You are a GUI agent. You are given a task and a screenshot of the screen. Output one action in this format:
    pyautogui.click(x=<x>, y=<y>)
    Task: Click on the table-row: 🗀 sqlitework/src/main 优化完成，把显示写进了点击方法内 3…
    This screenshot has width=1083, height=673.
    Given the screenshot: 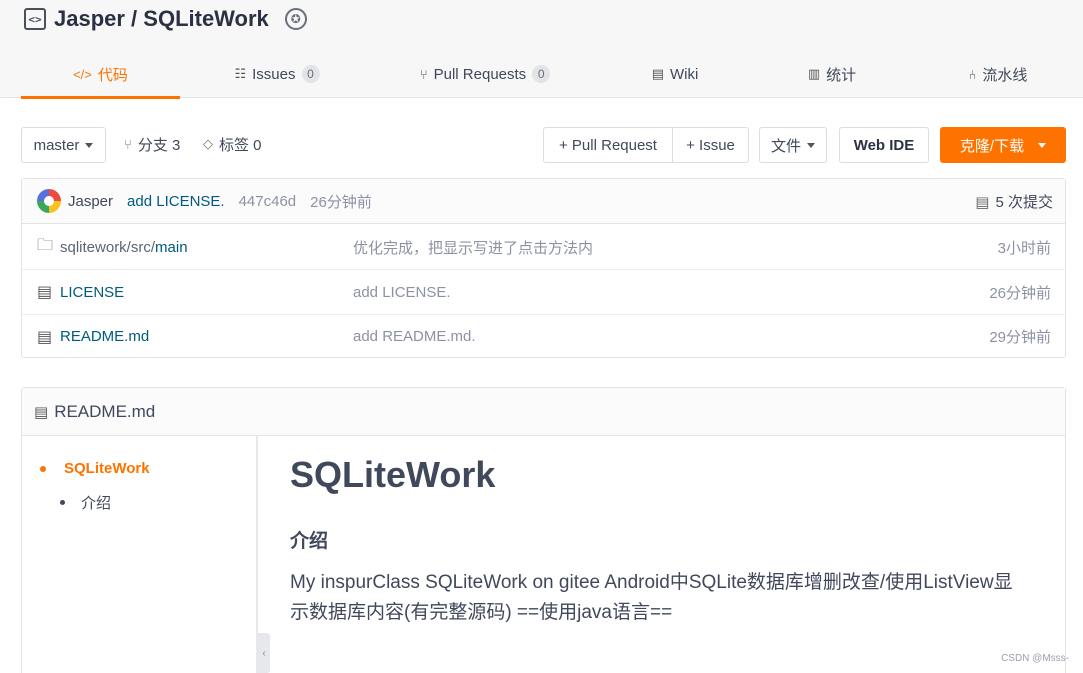 What is the action you would take?
    pyautogui.click(x=543, y=247)
    